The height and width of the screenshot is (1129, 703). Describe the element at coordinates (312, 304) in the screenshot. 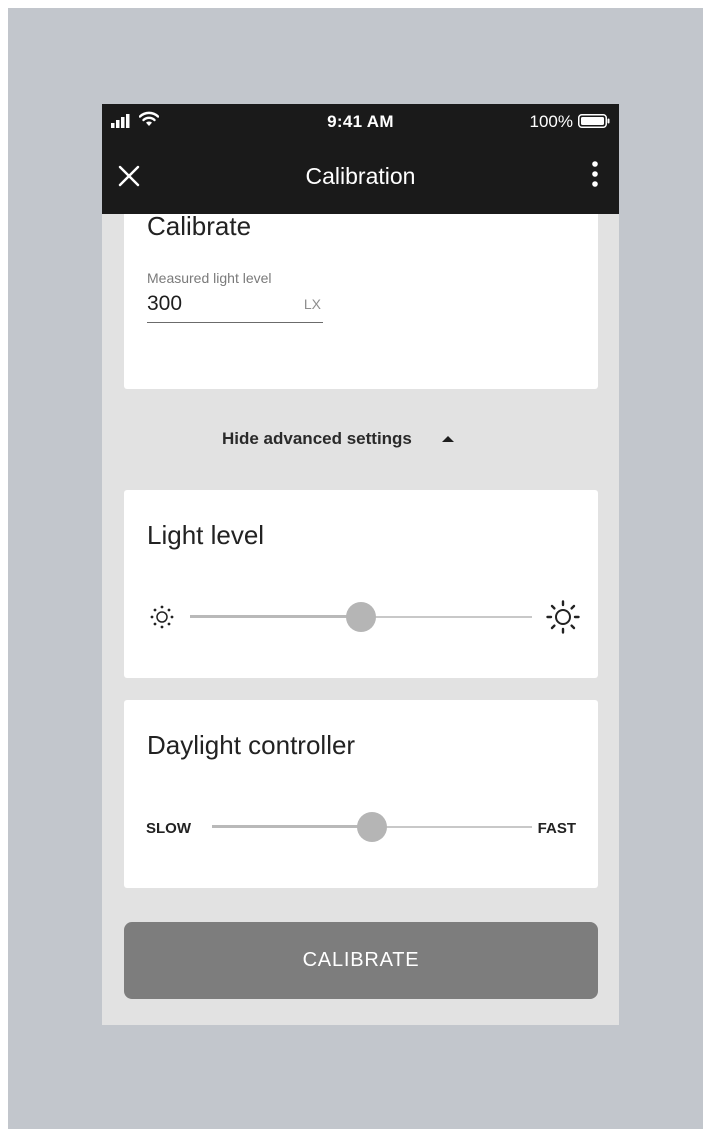

I see `unit-label: LX` at that location.